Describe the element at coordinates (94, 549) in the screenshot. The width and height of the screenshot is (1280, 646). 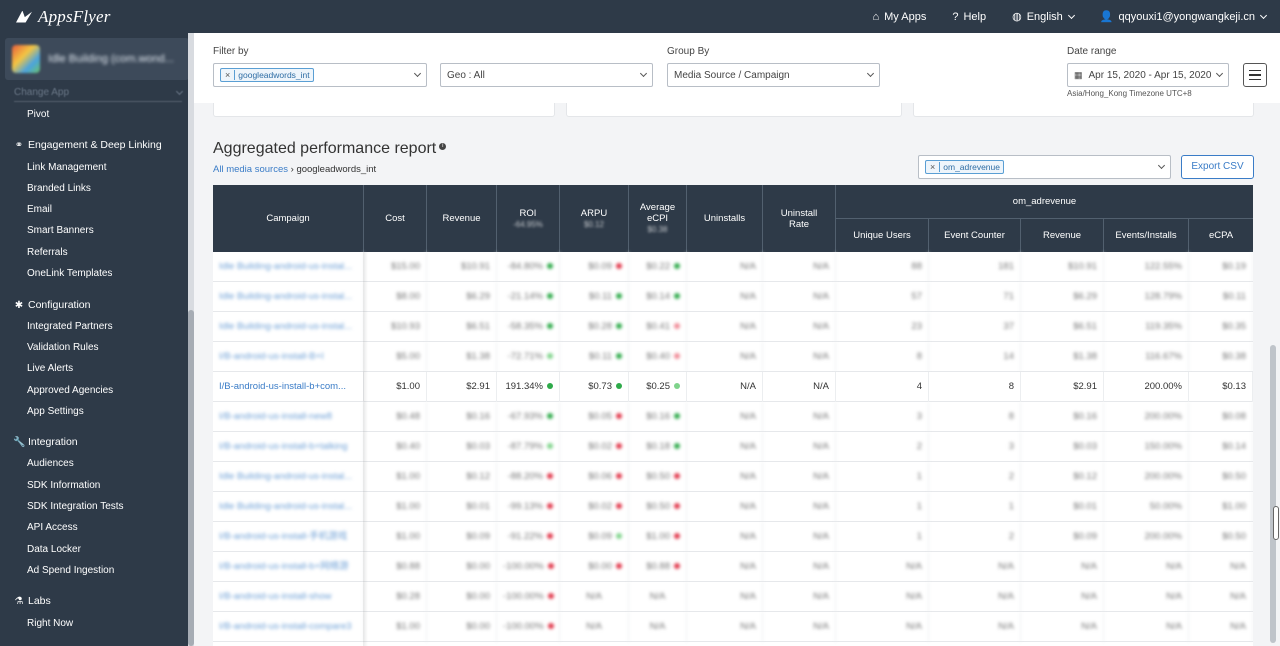
I see `sidebar-item-data-locker: Data Locker` at that location.